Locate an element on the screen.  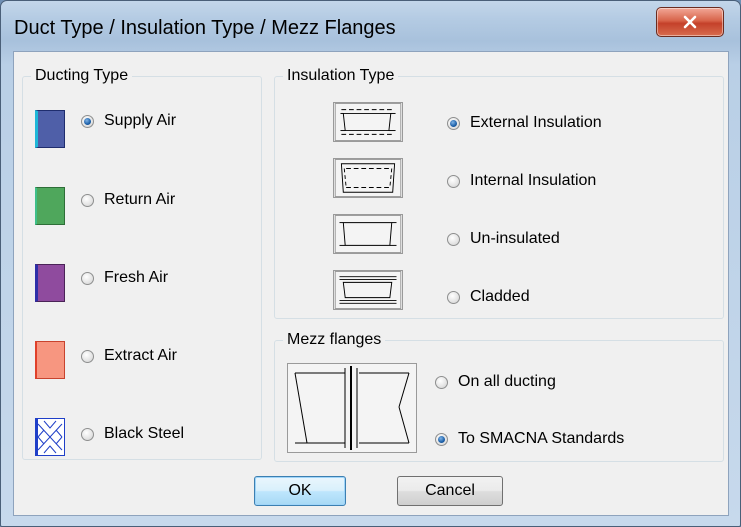
option-label: Cladded is located at coordinates (500, 296).